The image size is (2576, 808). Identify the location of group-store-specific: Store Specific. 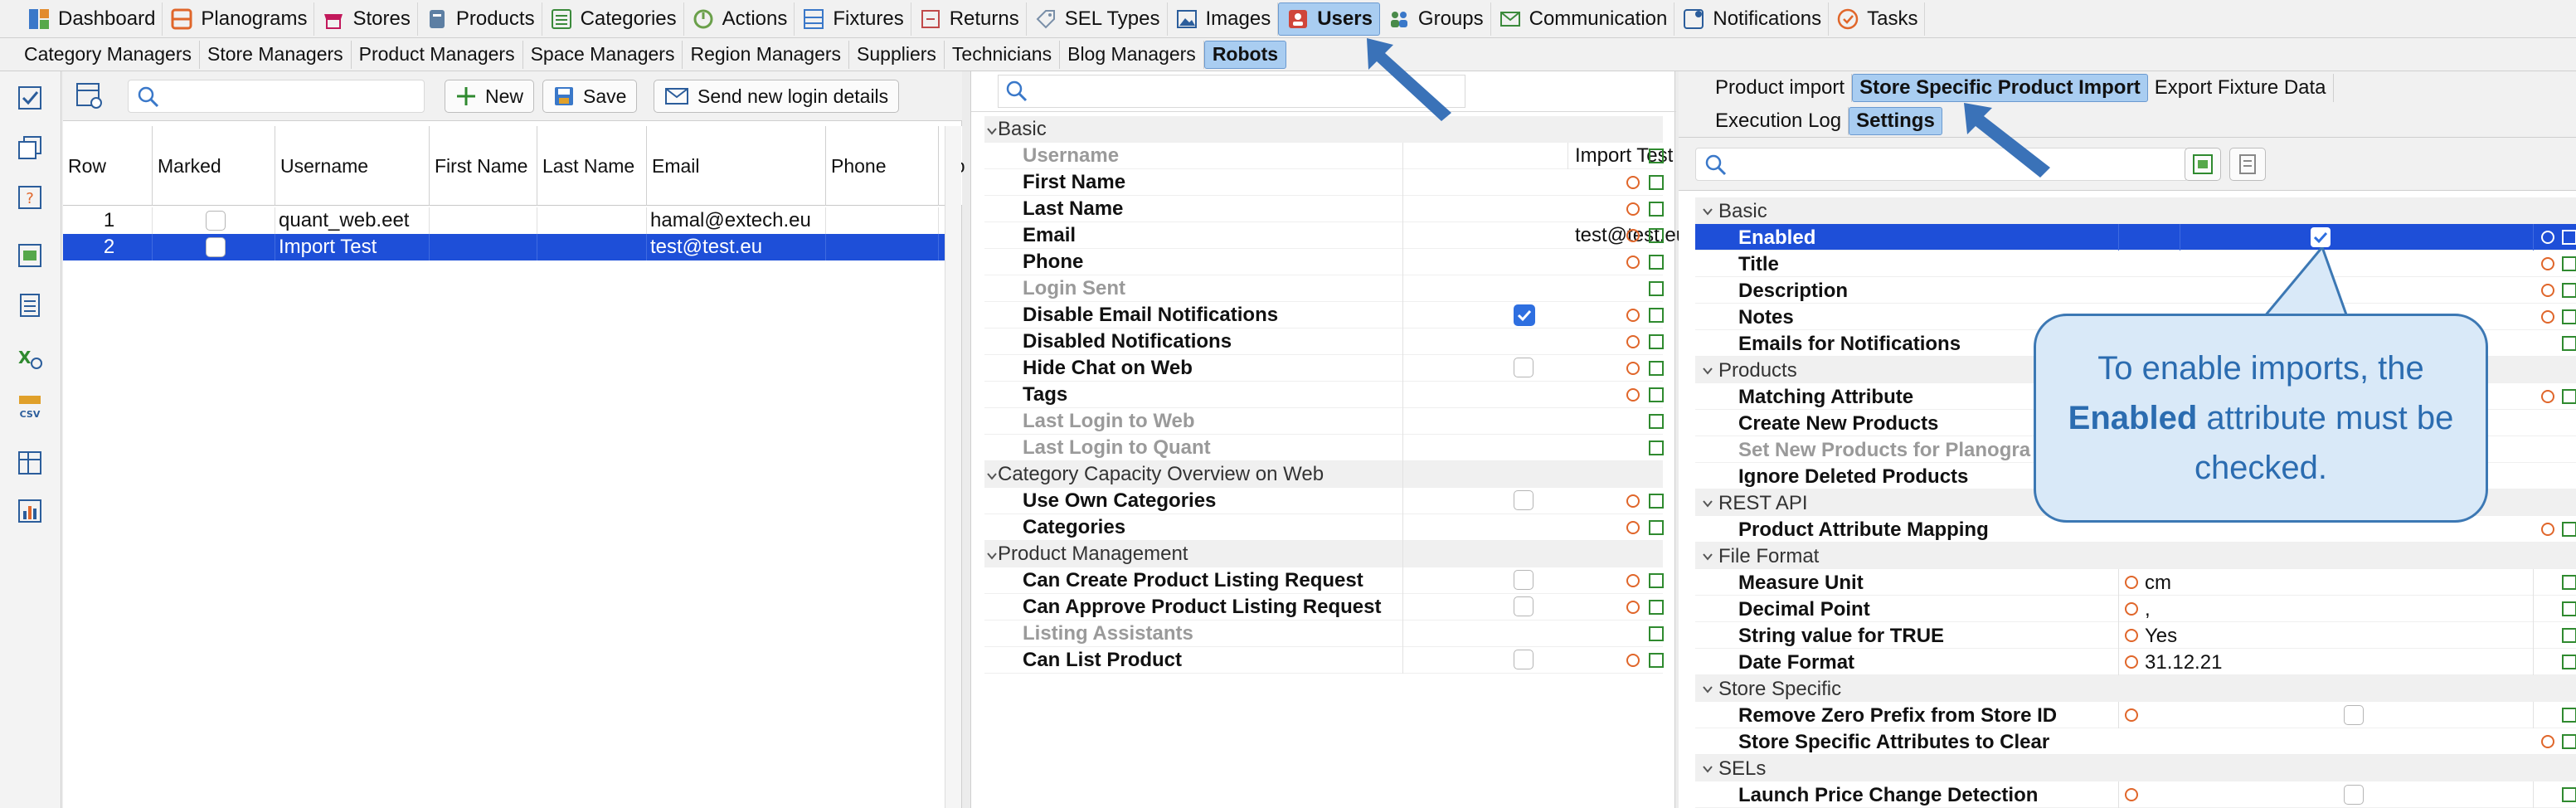
(2136, 688).